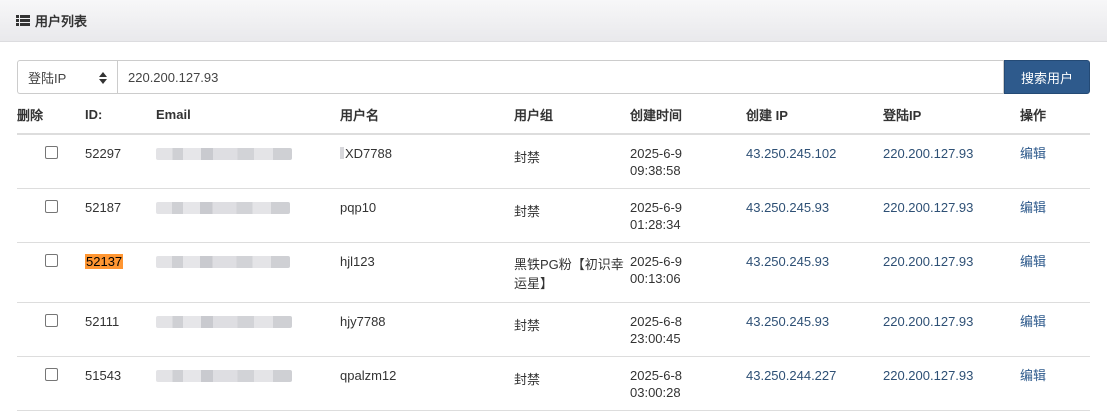  Describe the element at coordinates (655, 170) in the screenshot. I see `created-time: 09:38:58` at that location.